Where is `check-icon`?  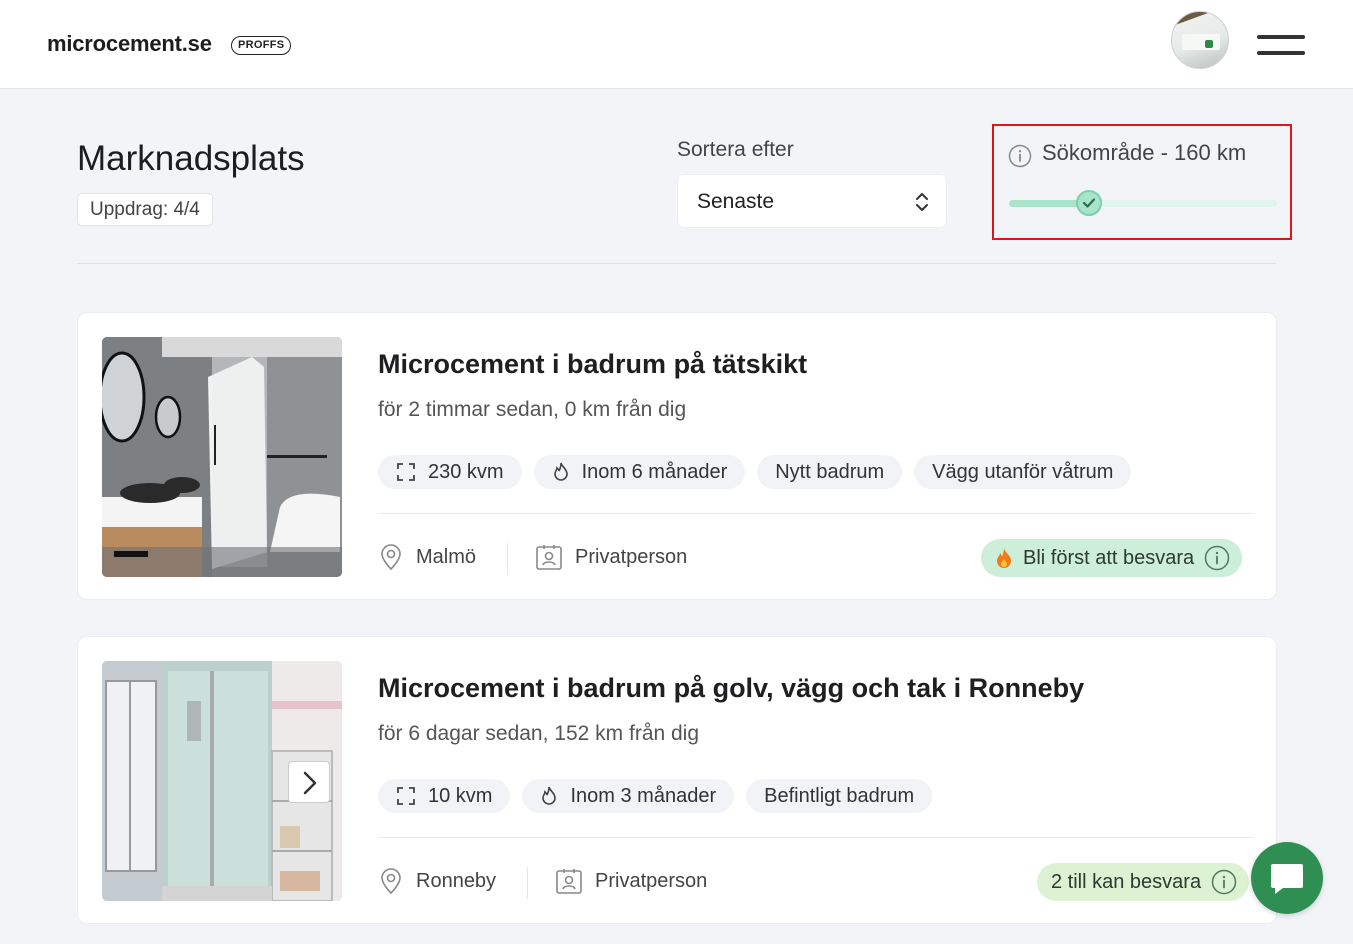
check-icon is located at coordinates (1089, 203).